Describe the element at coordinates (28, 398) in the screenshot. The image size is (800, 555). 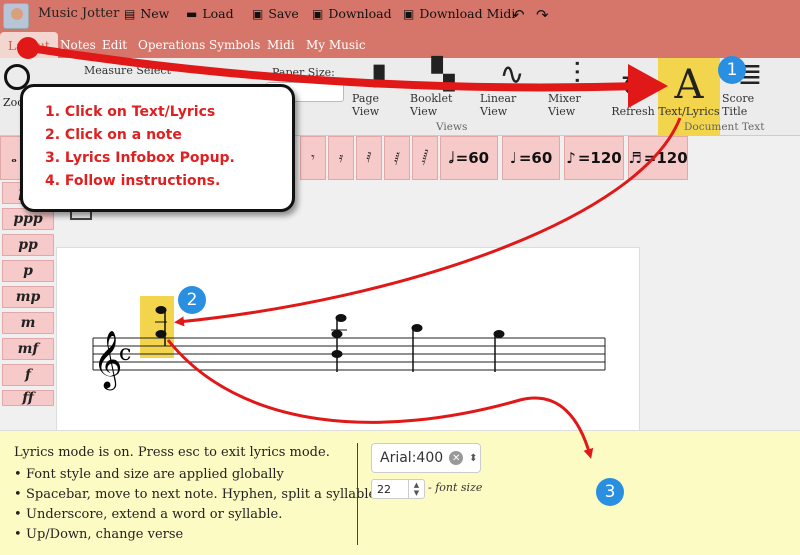
I see `dynamic-ff-button: ff` at that location.